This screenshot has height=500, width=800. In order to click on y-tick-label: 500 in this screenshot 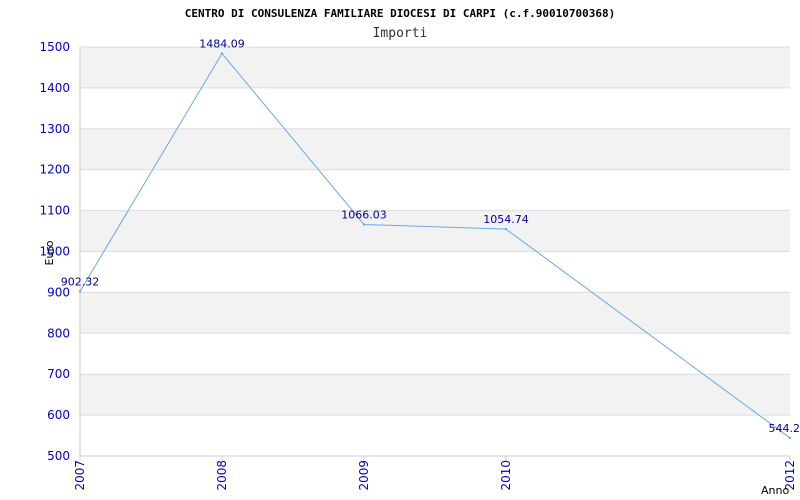, I will do `click(58, 456)`.